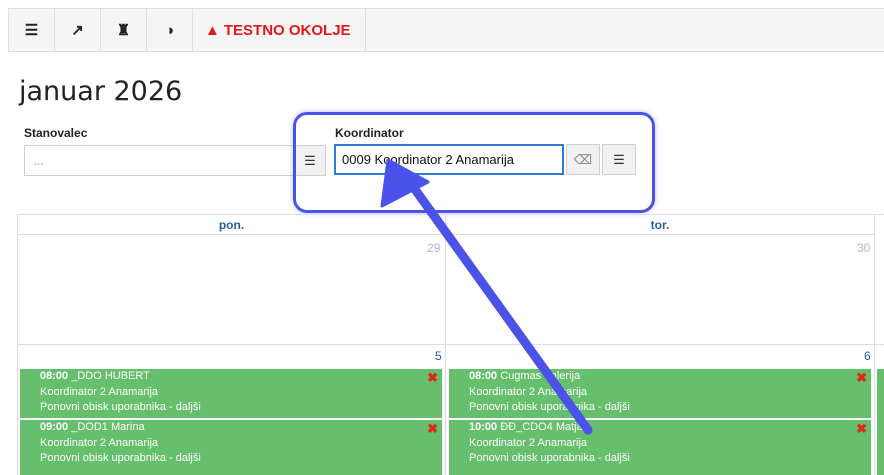  What do you see at coordinates (864, 248) in the screenshot?
I see `date-number: 30` at bounding box center [864, 248].